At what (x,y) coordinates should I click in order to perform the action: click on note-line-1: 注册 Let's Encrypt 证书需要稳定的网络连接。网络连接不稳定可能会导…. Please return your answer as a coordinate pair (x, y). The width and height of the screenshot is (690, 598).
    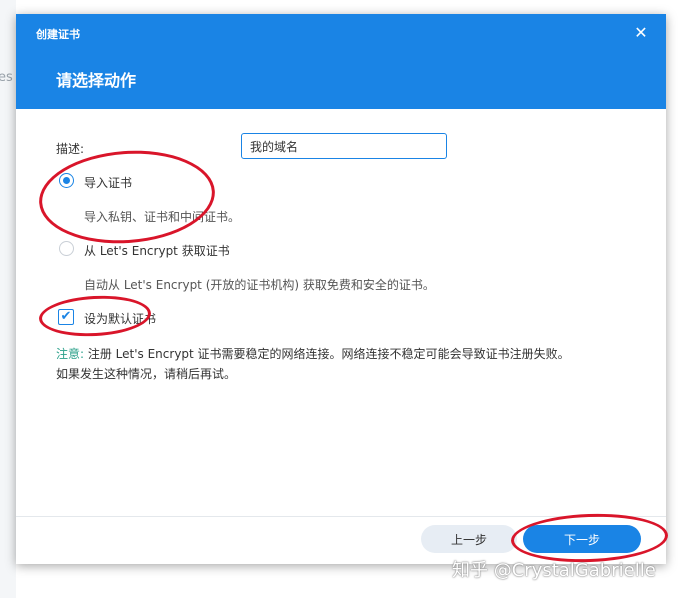
    Looking at the image, I should click on (327, 354).